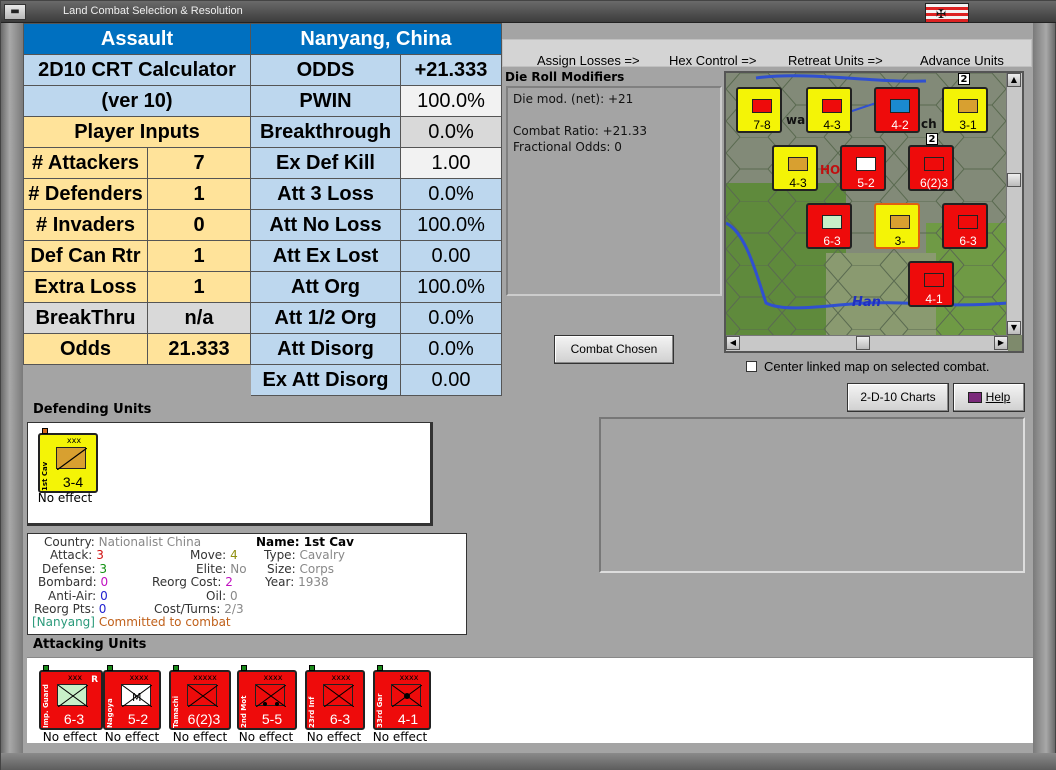 Image resolution: width=1056 pixels, height=770 pixels. I want to click on assign-losses-link: Assign Losses =>, so click(588, 60).